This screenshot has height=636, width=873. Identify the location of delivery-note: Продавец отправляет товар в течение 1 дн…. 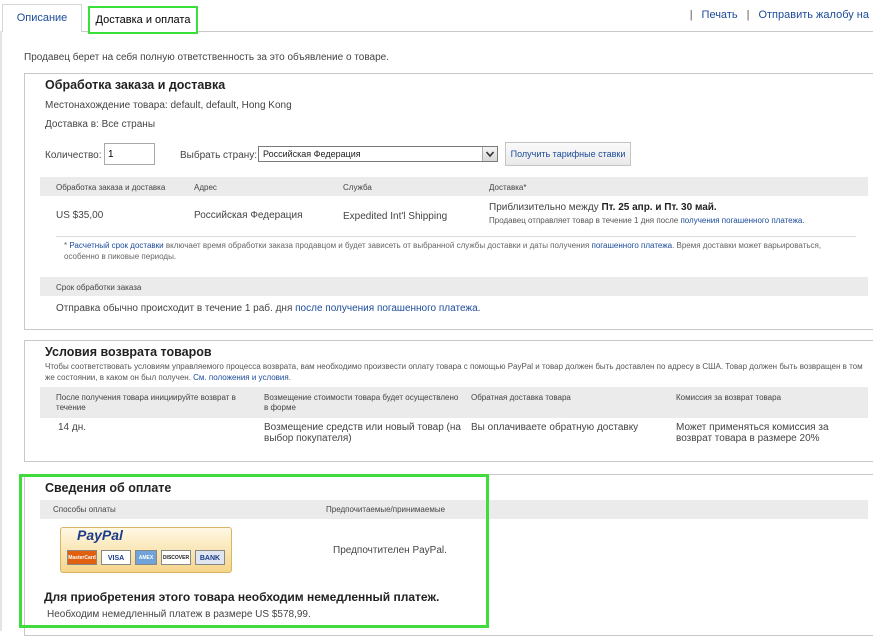
(647, 220).